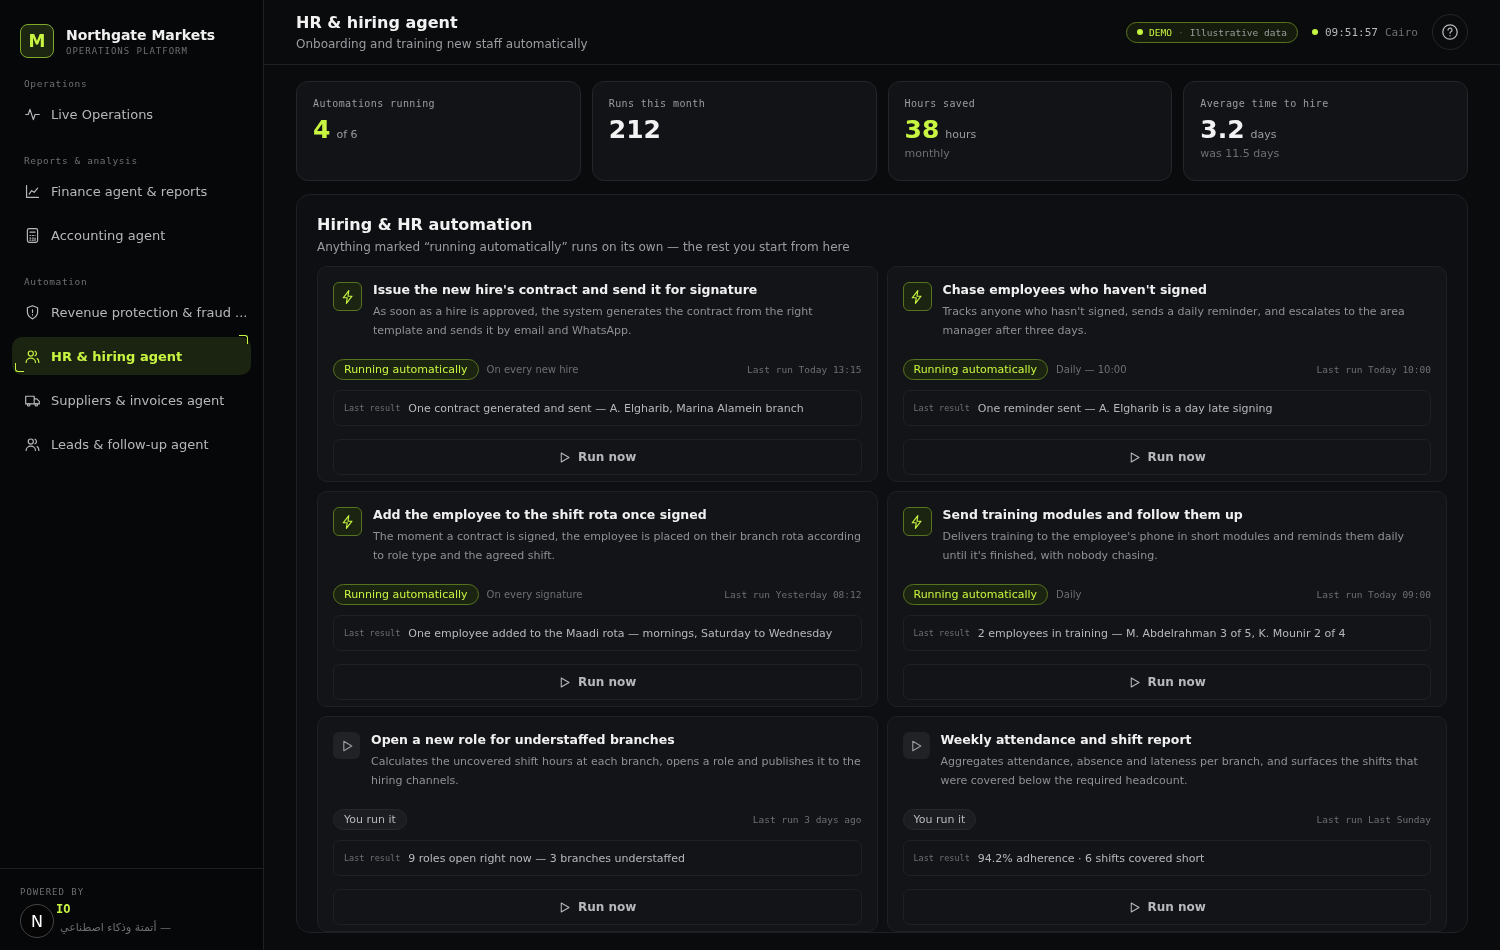 The image size is (1500, 950). What do you see at coordinates (1066, 739) in the screenshot?
I see `automation-title: Weekly attendance and shift report` at bounding box center [1066, 739].